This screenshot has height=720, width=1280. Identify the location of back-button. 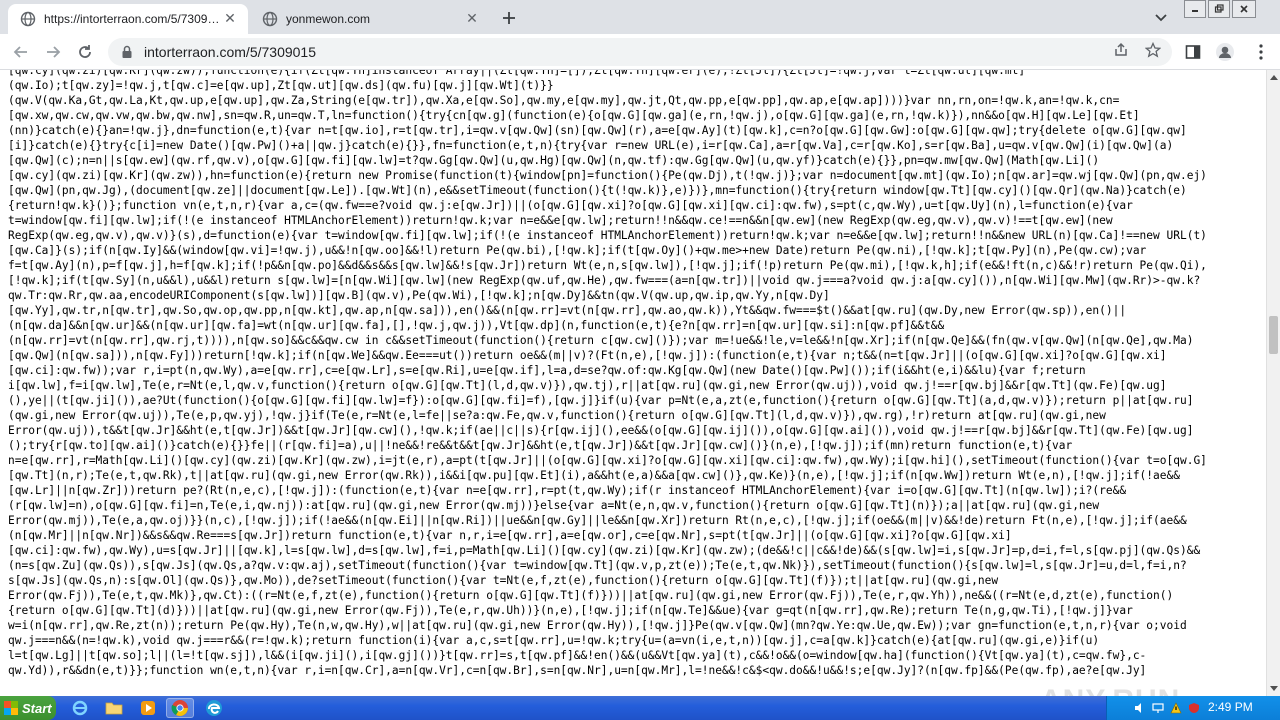
(21, 52).